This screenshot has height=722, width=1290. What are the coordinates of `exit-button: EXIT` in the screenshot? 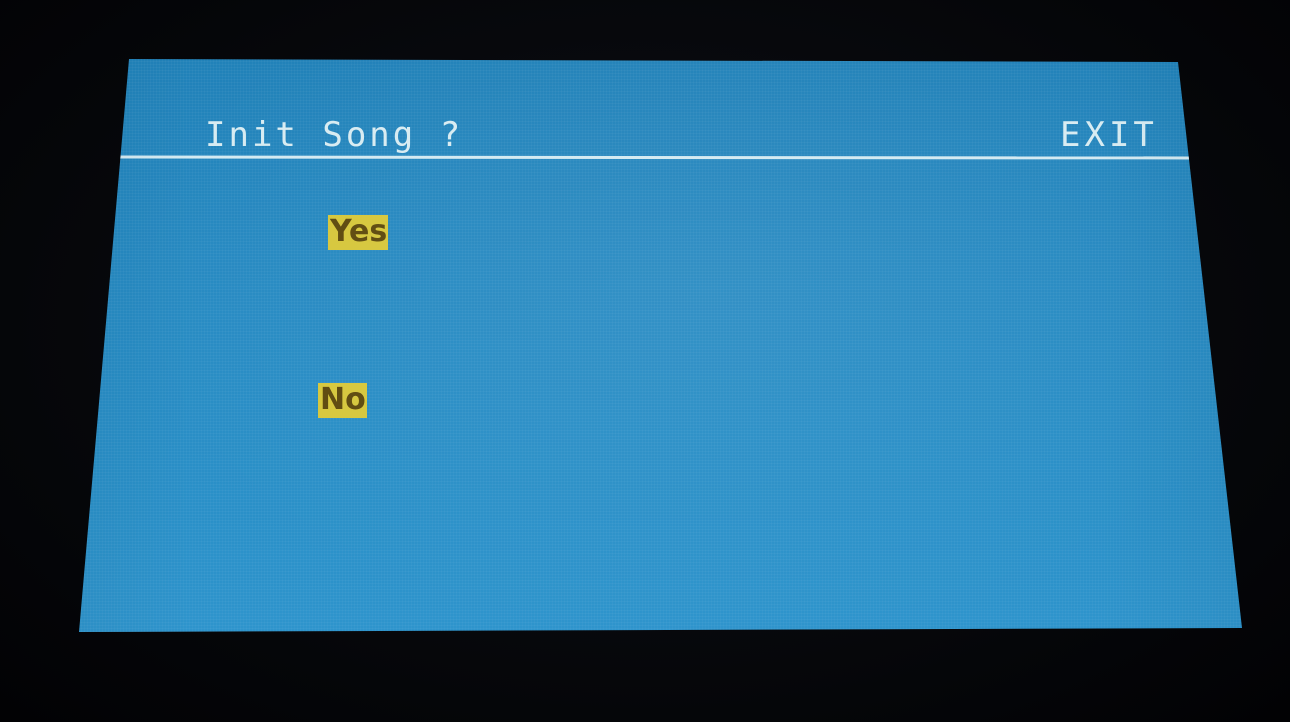 It's located at (1109, 135).